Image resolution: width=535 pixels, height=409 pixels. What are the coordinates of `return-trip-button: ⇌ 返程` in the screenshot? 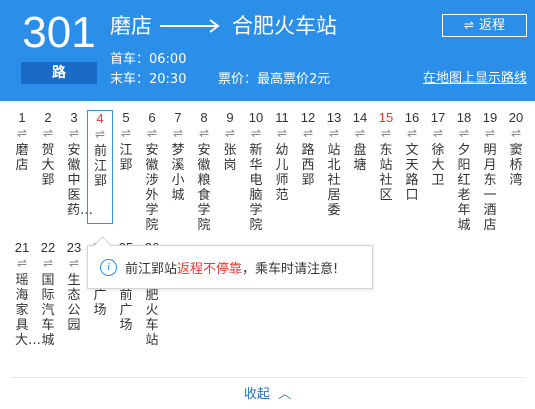 It's located at (484, 25).